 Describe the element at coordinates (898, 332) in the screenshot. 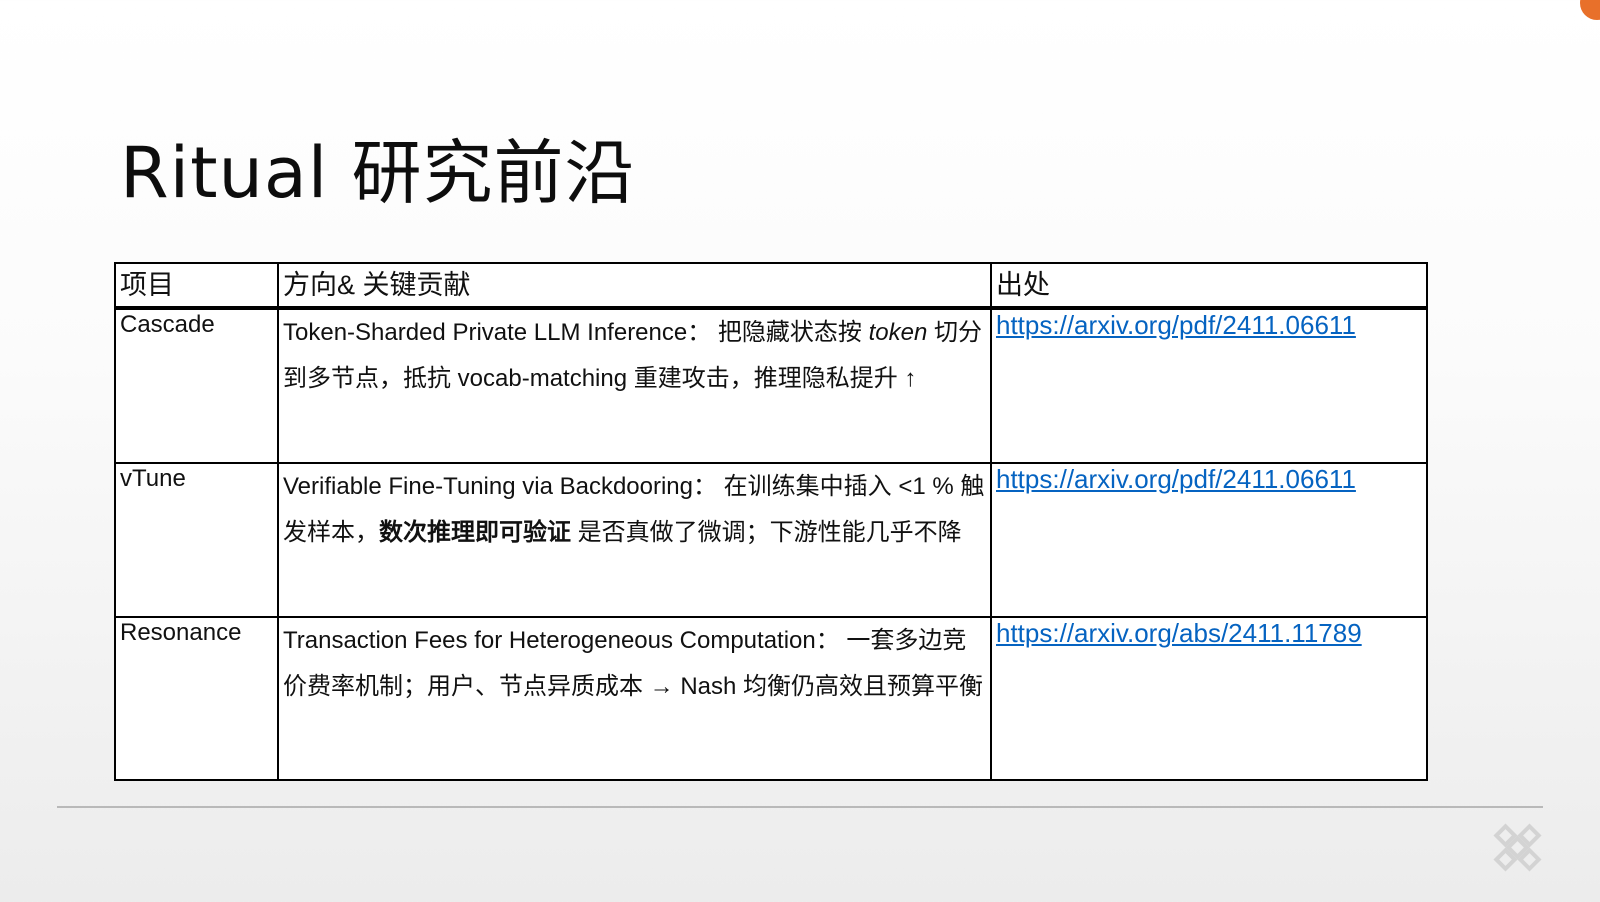

I see `description-emphasis: token` at that location.